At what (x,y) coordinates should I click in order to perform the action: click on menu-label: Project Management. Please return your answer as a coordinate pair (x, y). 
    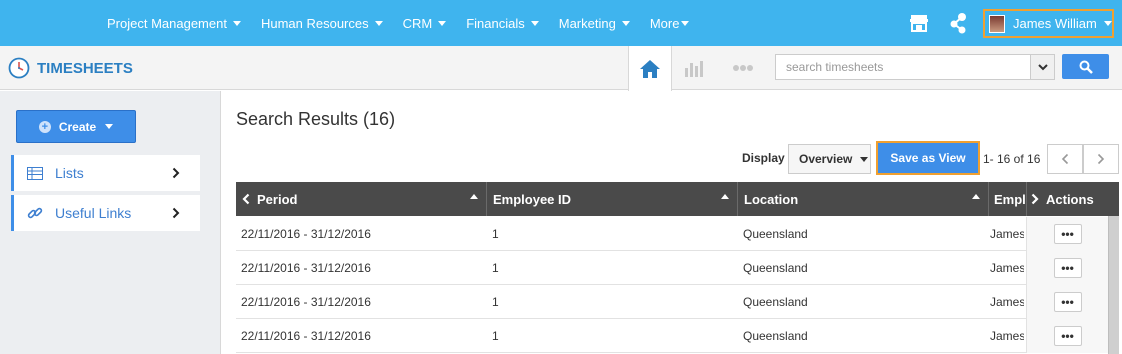
    Looking at the image, I should click on (167, 23).